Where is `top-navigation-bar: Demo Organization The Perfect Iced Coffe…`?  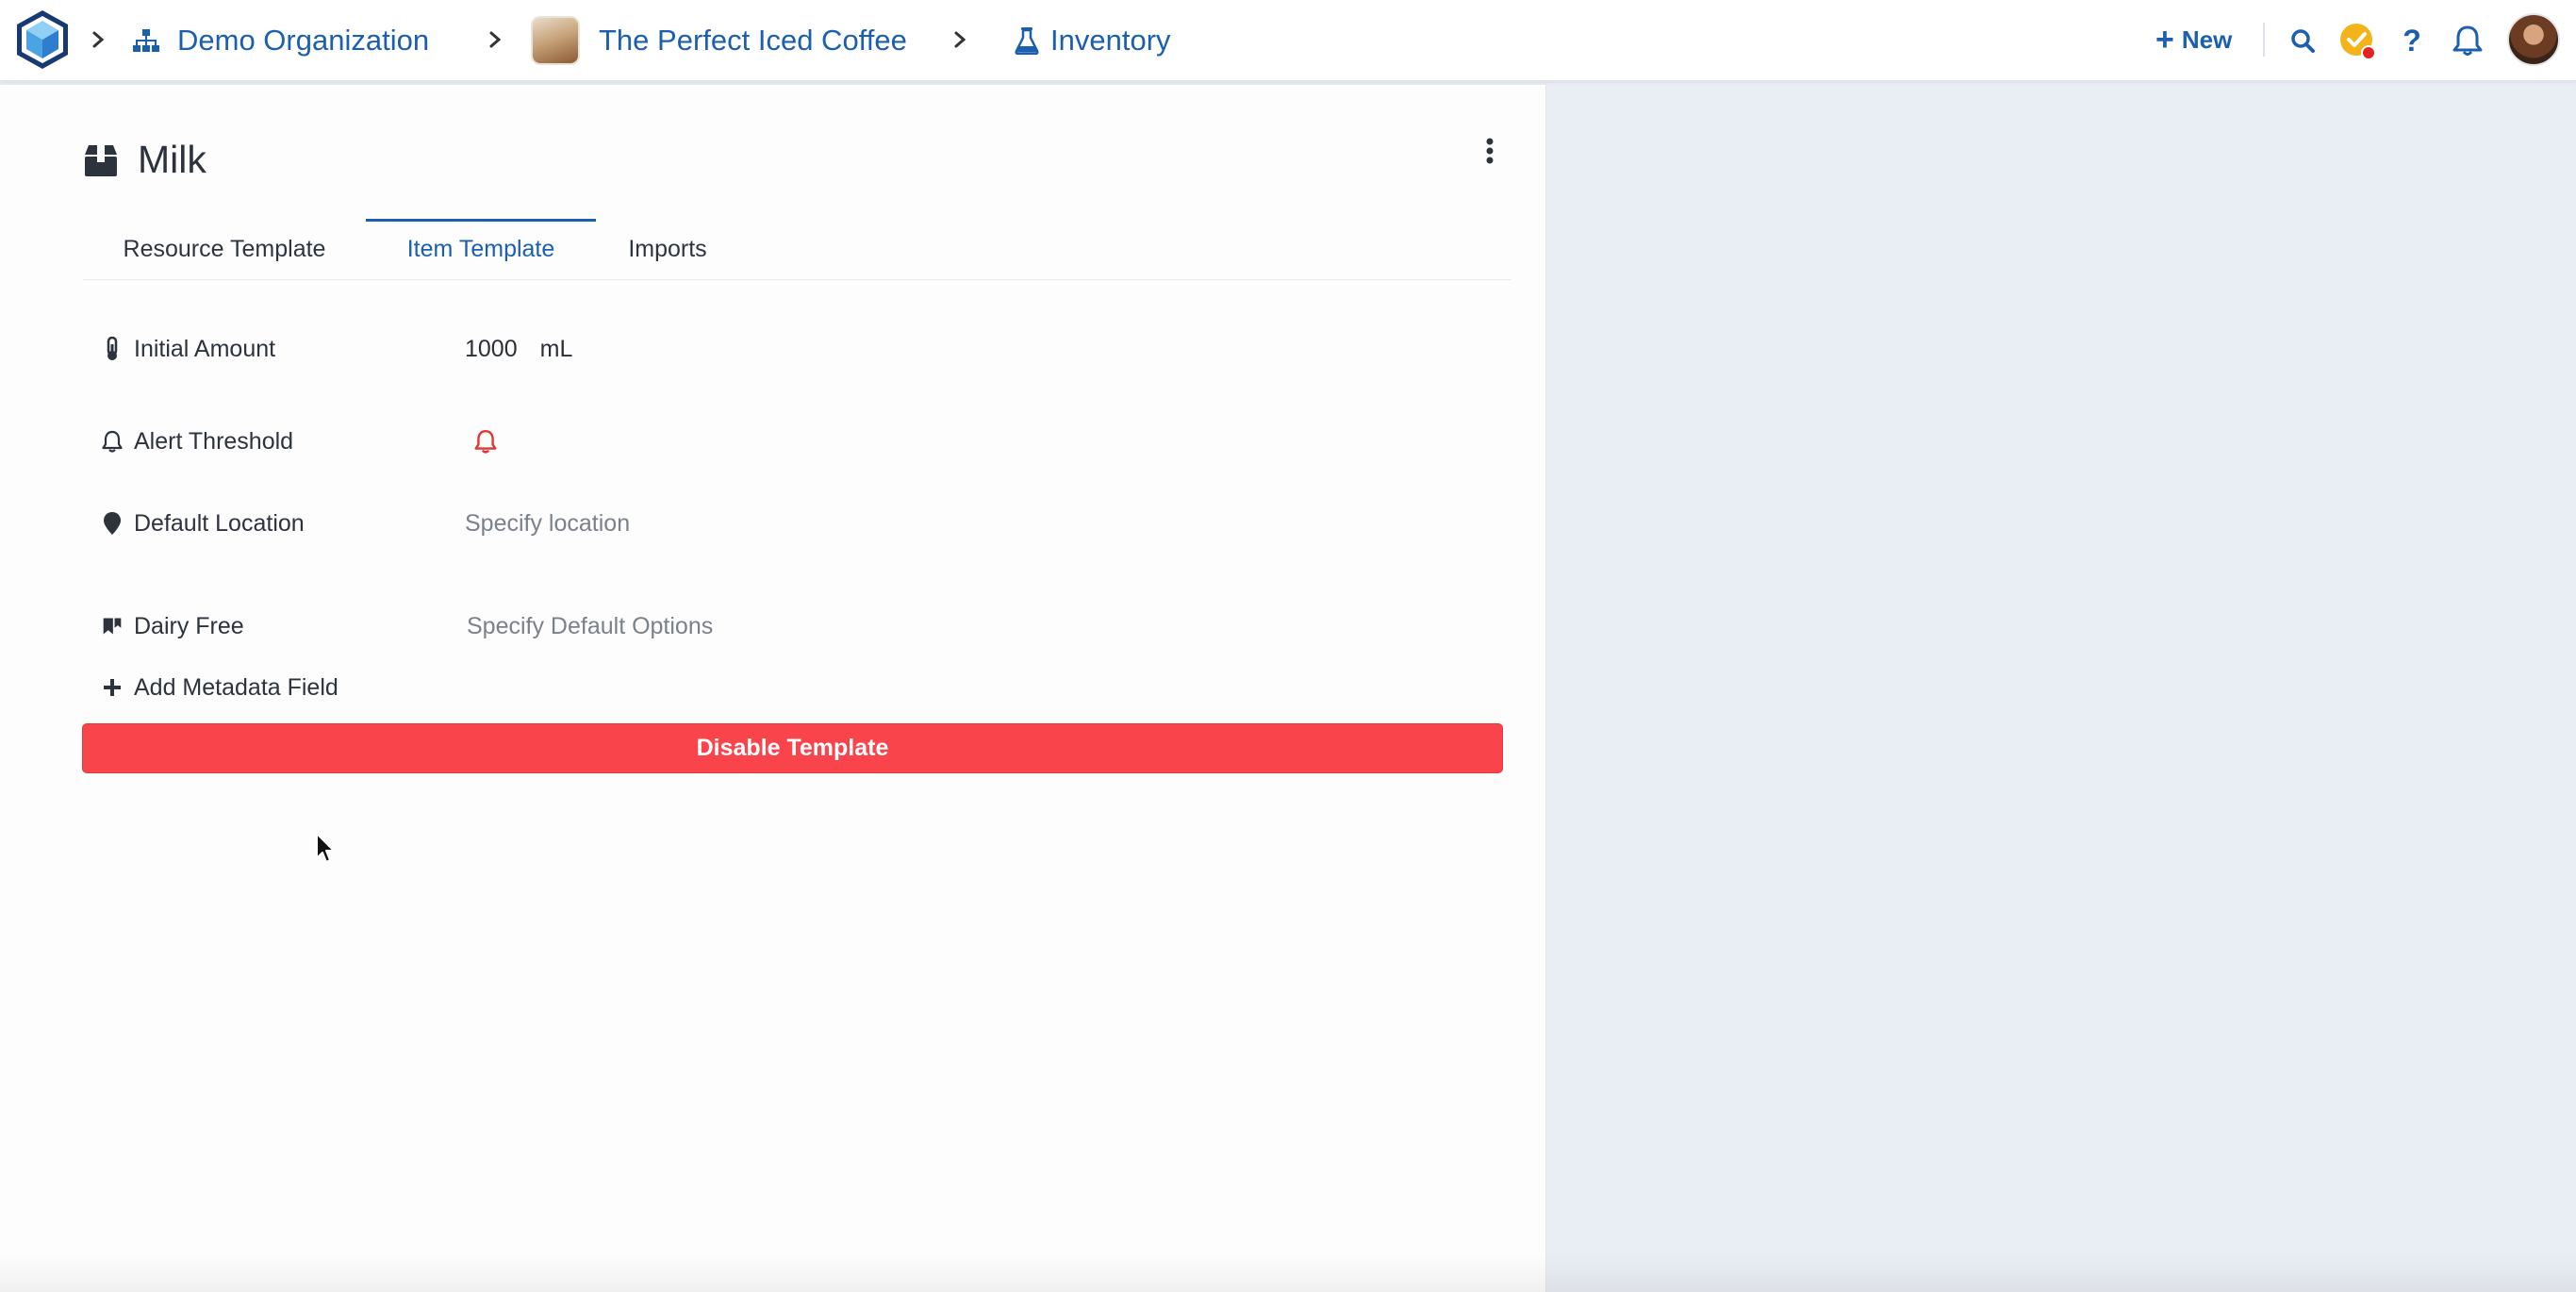
top-navigation-bar: Demo Organization The Perfect Iced Coffe… is located at coordinates (1288, 40).